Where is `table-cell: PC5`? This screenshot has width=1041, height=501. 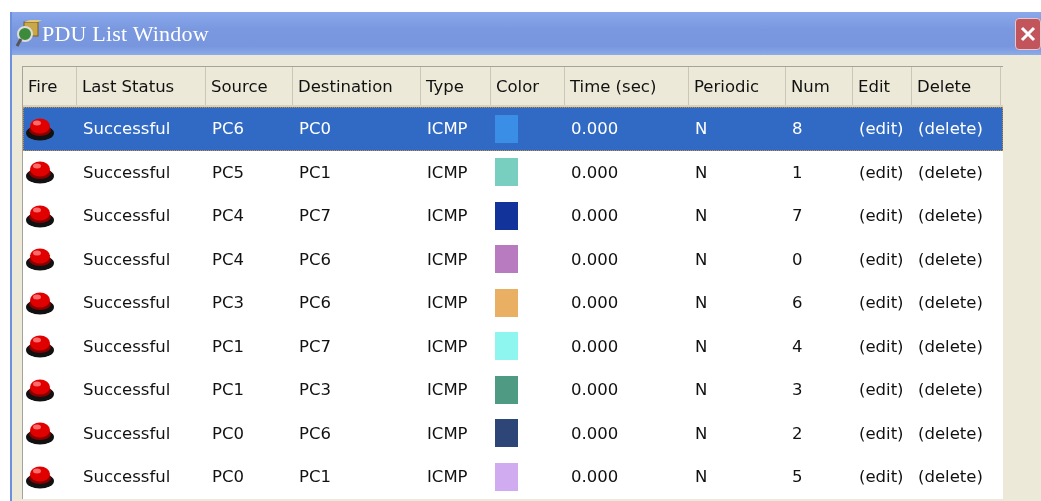
table-cell: PC5 is located at coordinates (228, 172).